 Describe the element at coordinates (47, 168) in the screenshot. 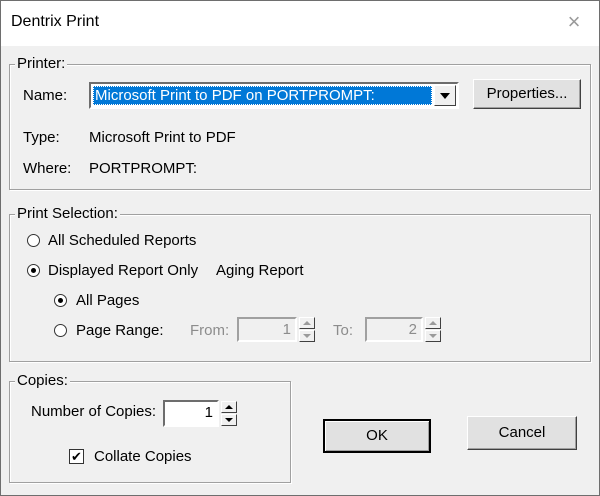

I see `printer-where-label: Where:` at that location.